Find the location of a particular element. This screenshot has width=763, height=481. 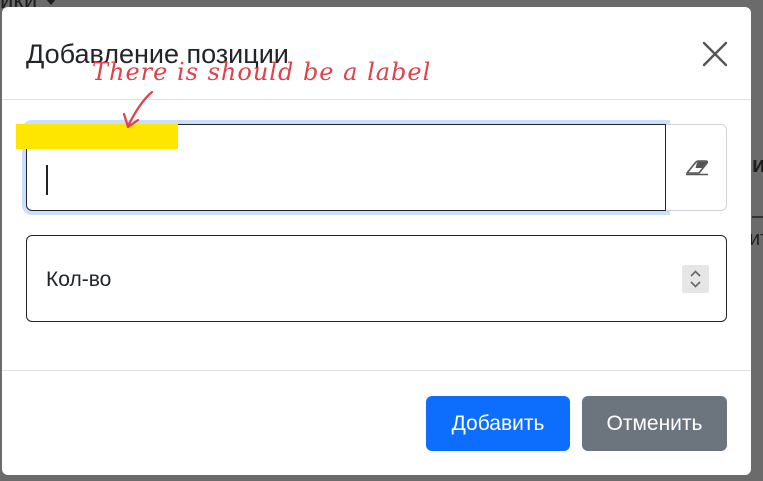

quantity-placeholder: Кол-во is located at coordinates (79, 279).